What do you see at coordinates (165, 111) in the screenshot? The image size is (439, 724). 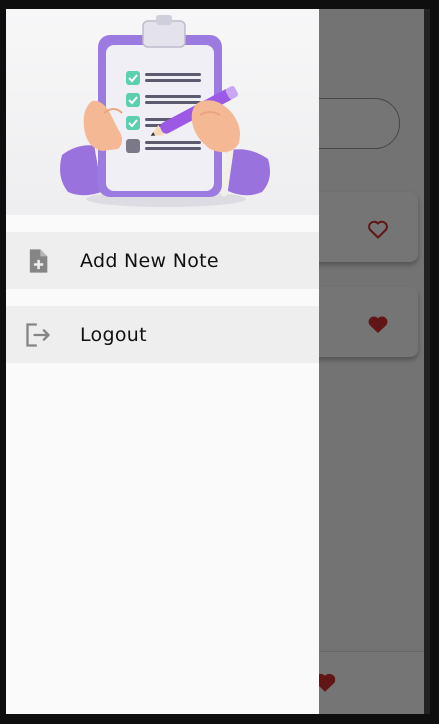 I see `clipboard-checklist-illustration` at bounding box center [165, 111].